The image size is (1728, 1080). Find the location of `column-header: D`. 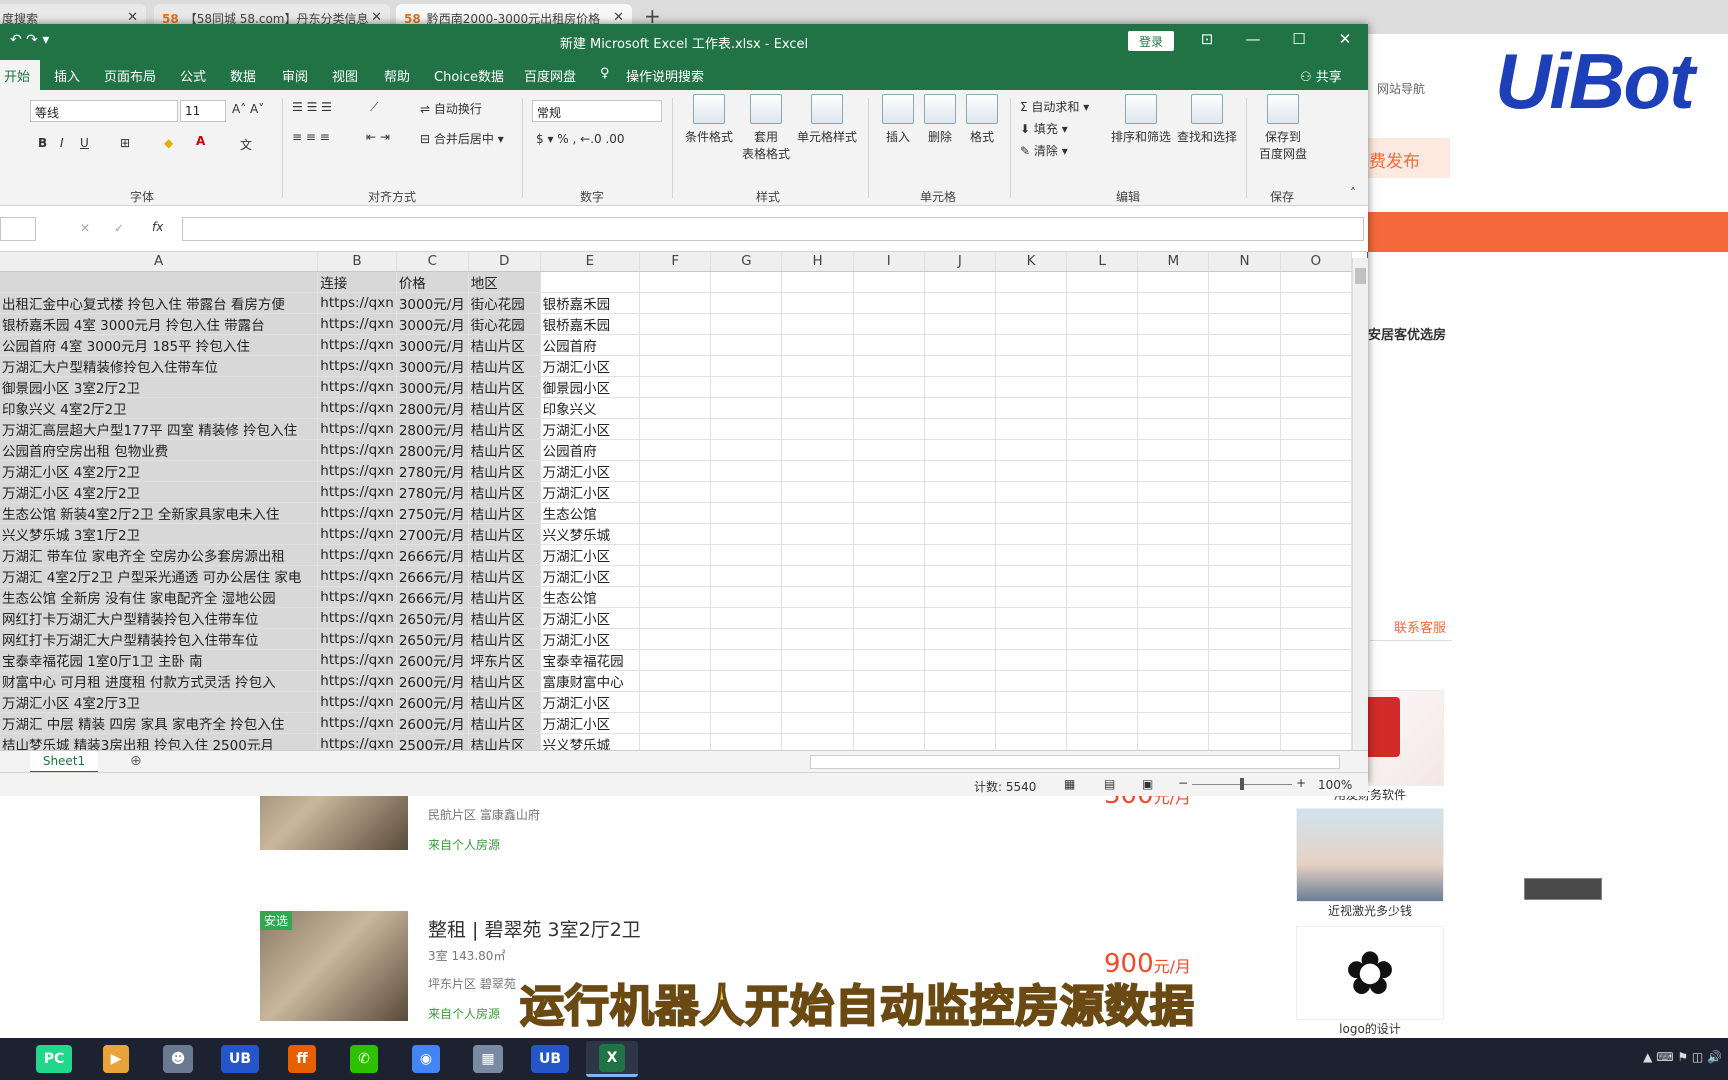

column-header: D is located at coordinates (504, 262).